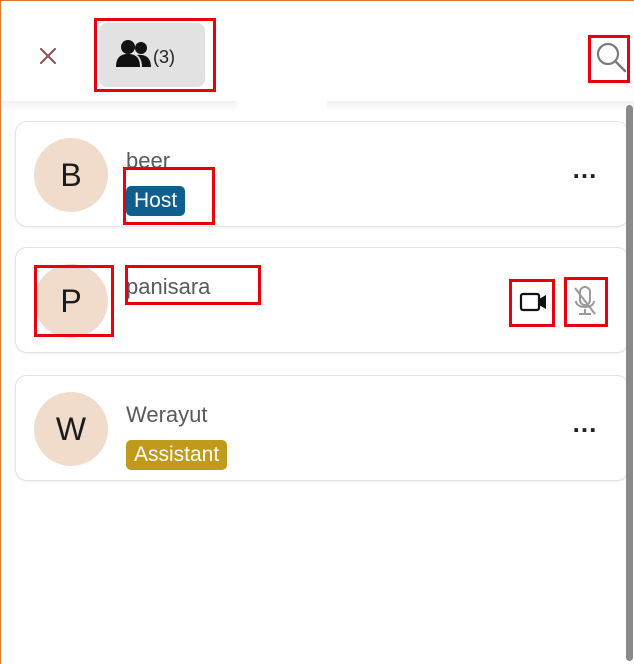 The height and width of the screenshot is (664, 634). Describe the element at coordinates (148, 160) in the screenshot. I see `participant-name: beer` at that location.